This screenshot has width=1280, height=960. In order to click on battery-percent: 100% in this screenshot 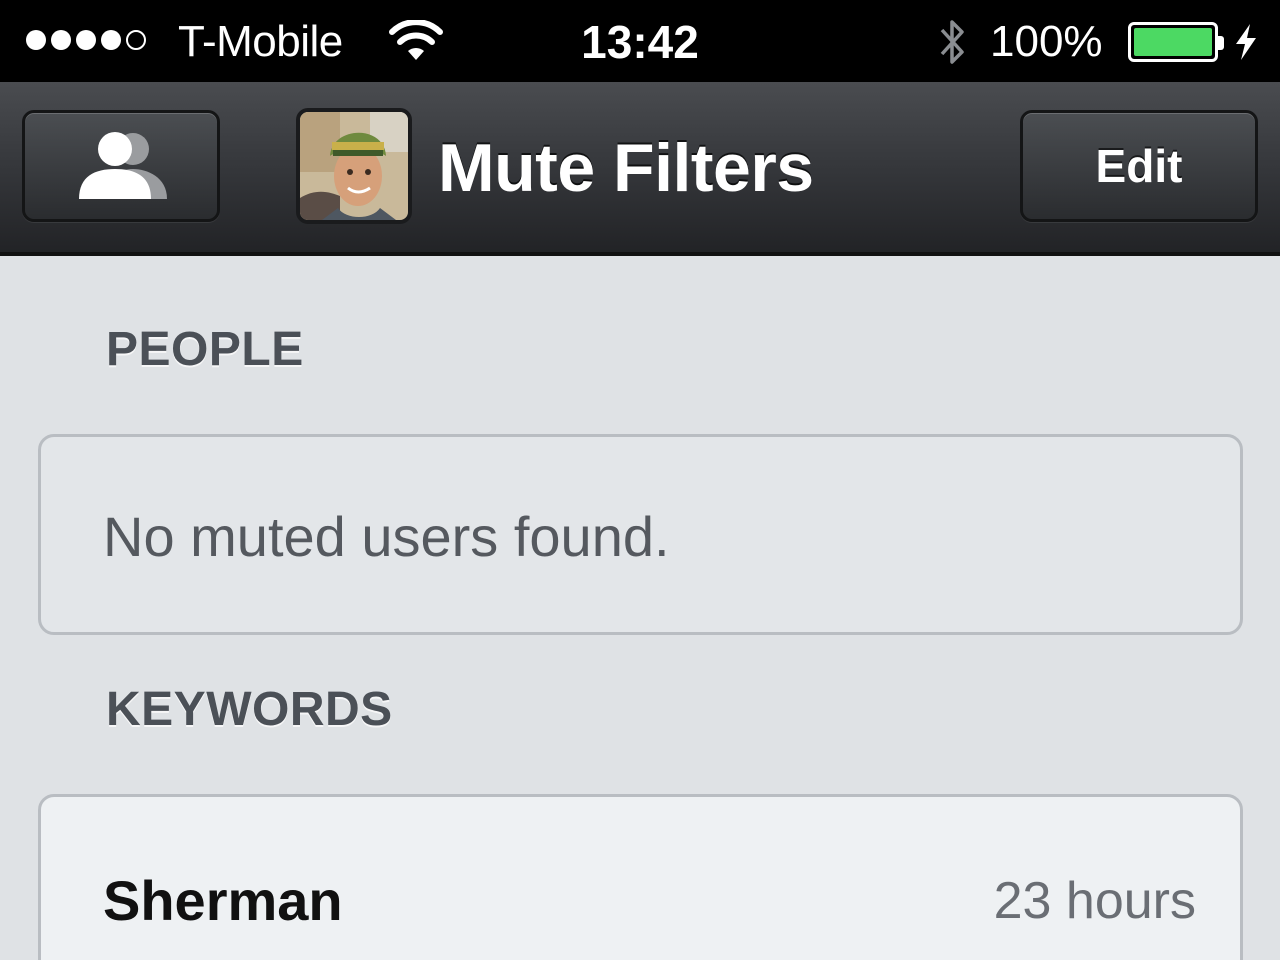, I will do `click(1046, 41)`.